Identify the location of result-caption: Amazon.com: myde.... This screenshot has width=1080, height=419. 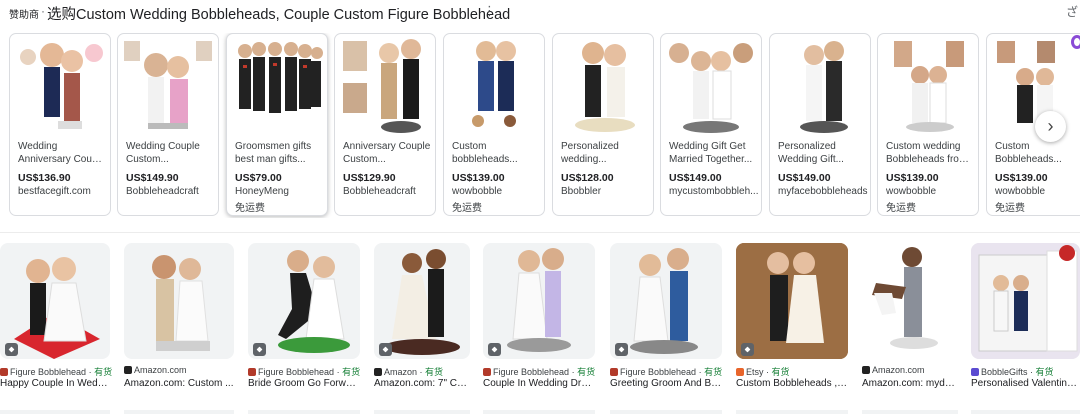
(910, 383).